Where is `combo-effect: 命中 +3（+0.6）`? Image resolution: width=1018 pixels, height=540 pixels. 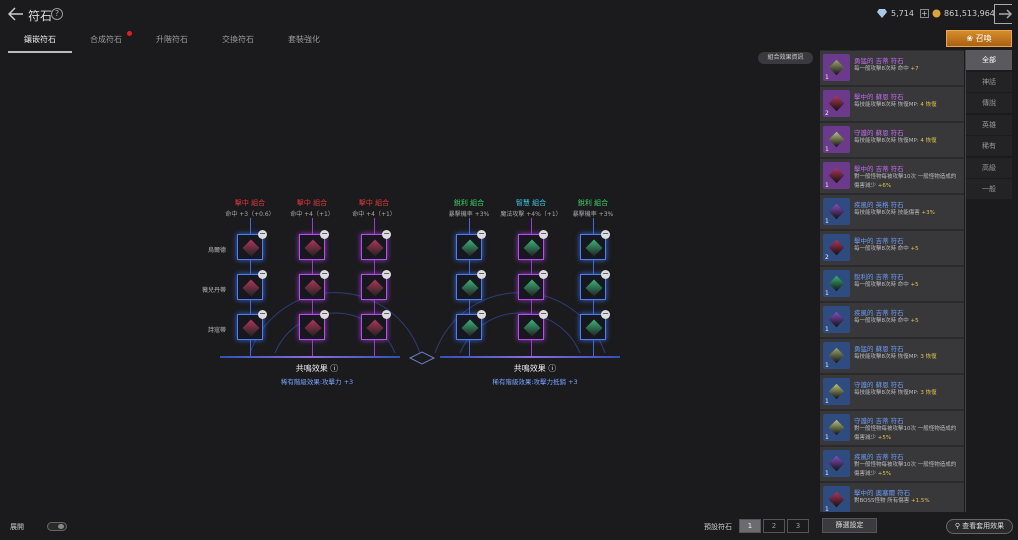 combo-effect: 命中 +3（+0.6） is located at coordinates (250, 214).